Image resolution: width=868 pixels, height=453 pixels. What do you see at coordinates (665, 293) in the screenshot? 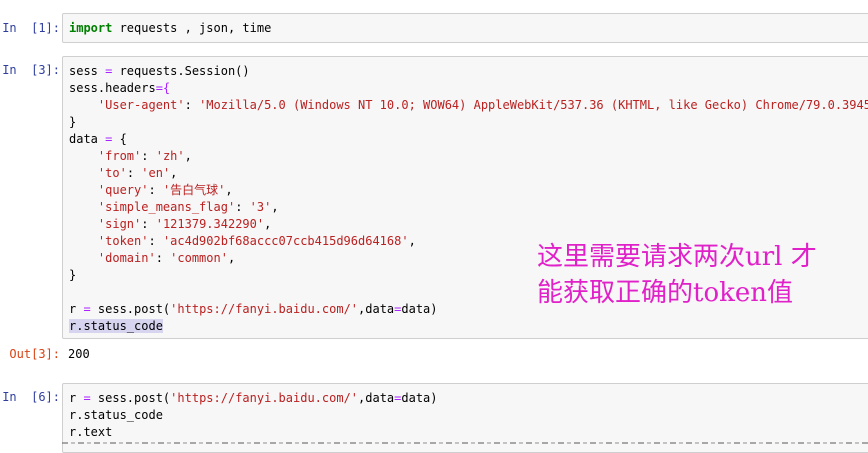
I see `annotation-line-2: 能获取正确的token值` at bounding box center [665, 293].